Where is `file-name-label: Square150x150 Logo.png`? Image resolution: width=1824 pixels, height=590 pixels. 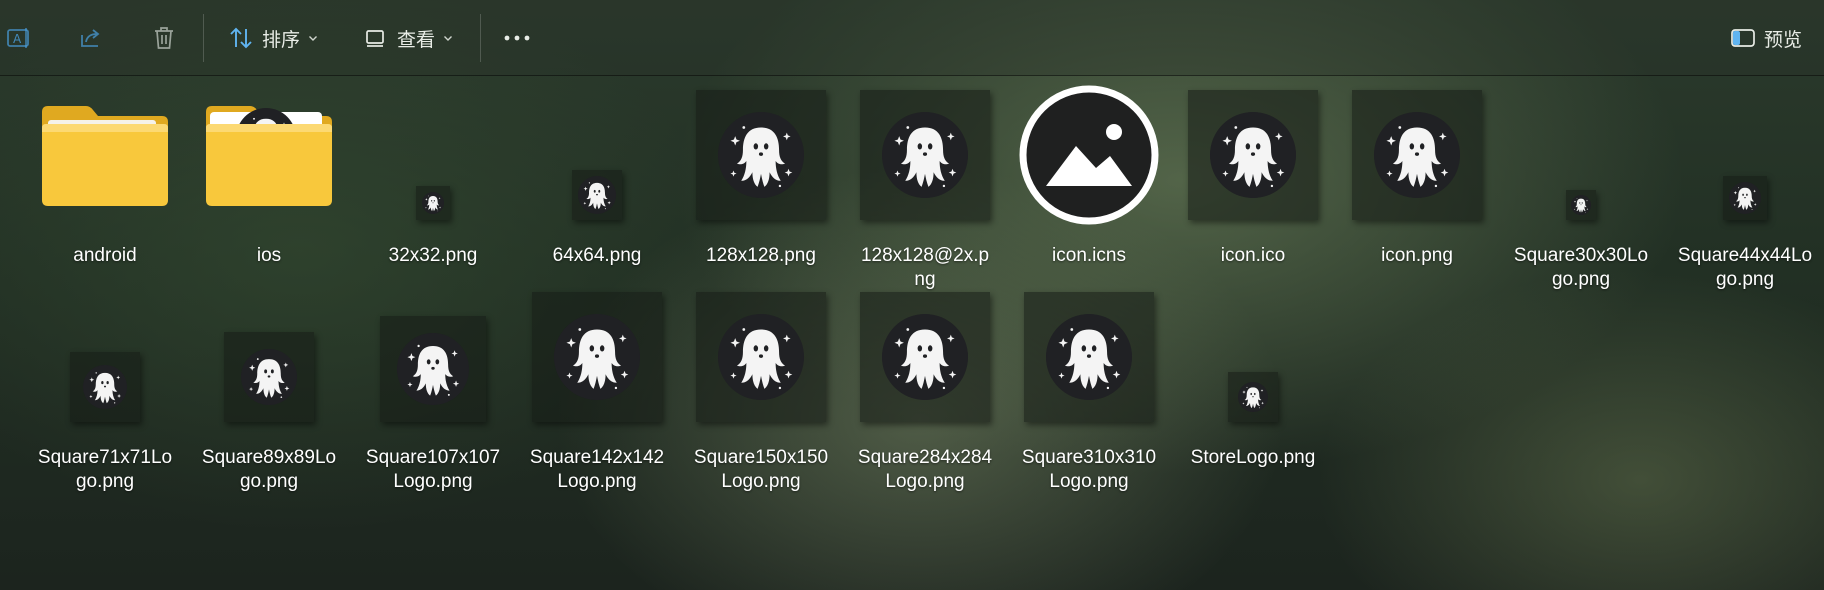
file-name-label: Square150x150 Logo.png is located at coordinates (761, 470).